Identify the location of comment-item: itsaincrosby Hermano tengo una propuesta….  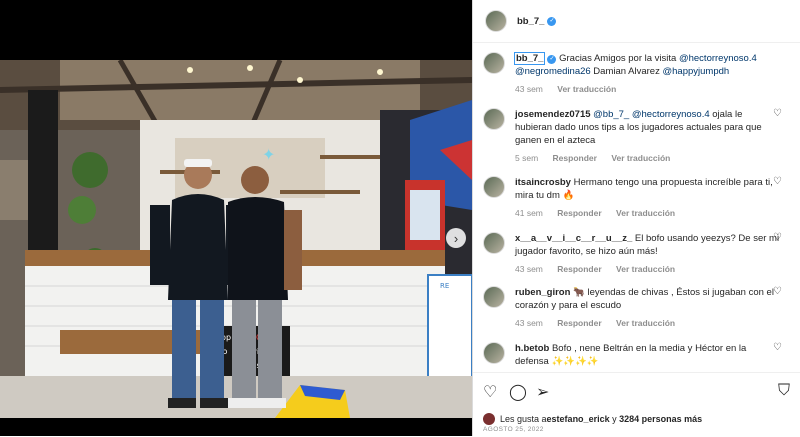
(635, 197).